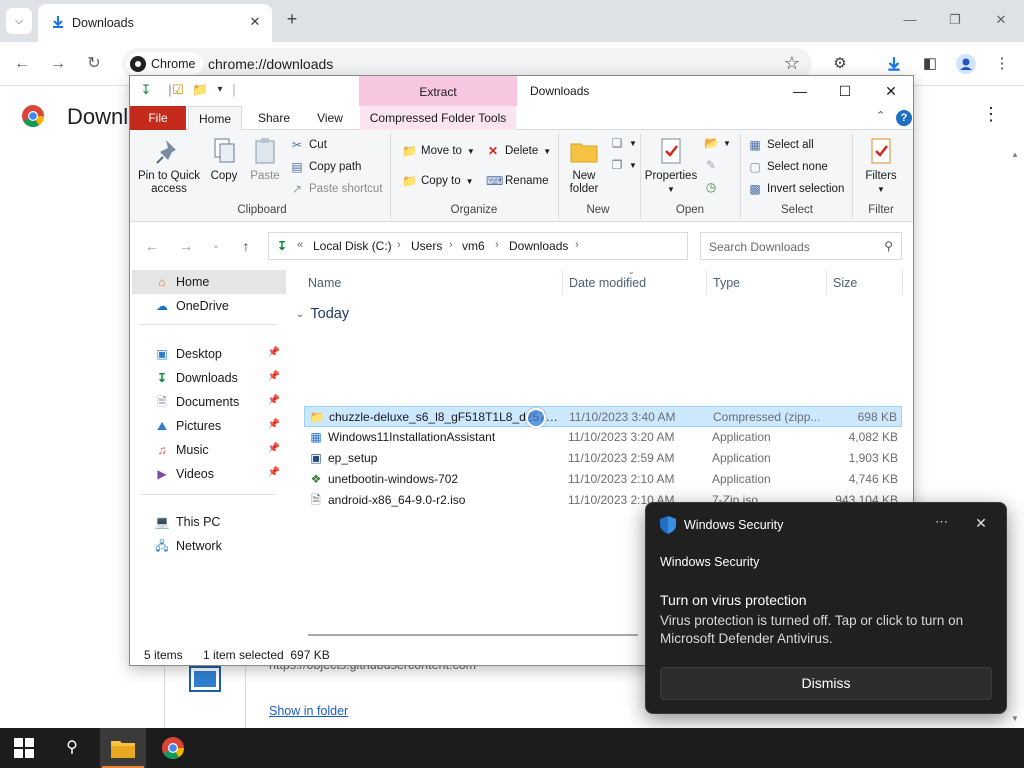 The height and width of the screenshot is (768, 1024). Describe the element at coordinates (955, 20) in the screenshot. I see `restore-button: ❐` at that location.